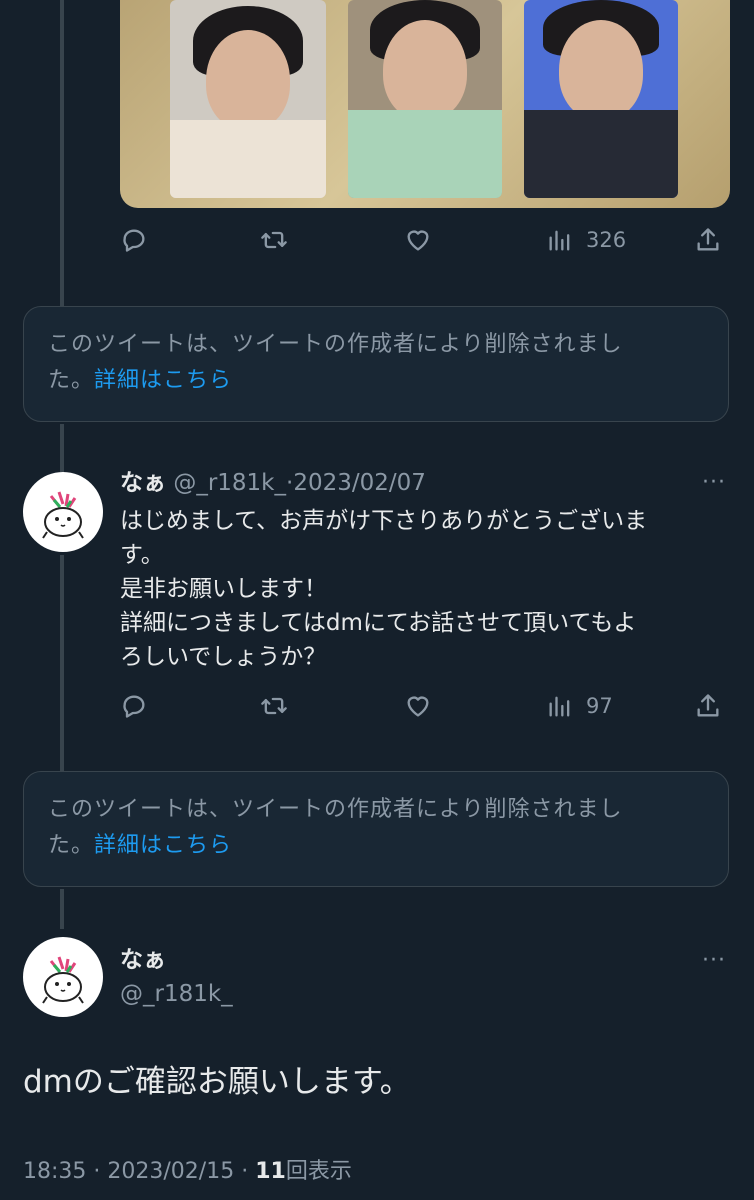 The image size is (754, 1200). What do you see at coordinates (270, 1171) in the screenshot?
I see `views-count: 11` at bounding box center [270, 1171].